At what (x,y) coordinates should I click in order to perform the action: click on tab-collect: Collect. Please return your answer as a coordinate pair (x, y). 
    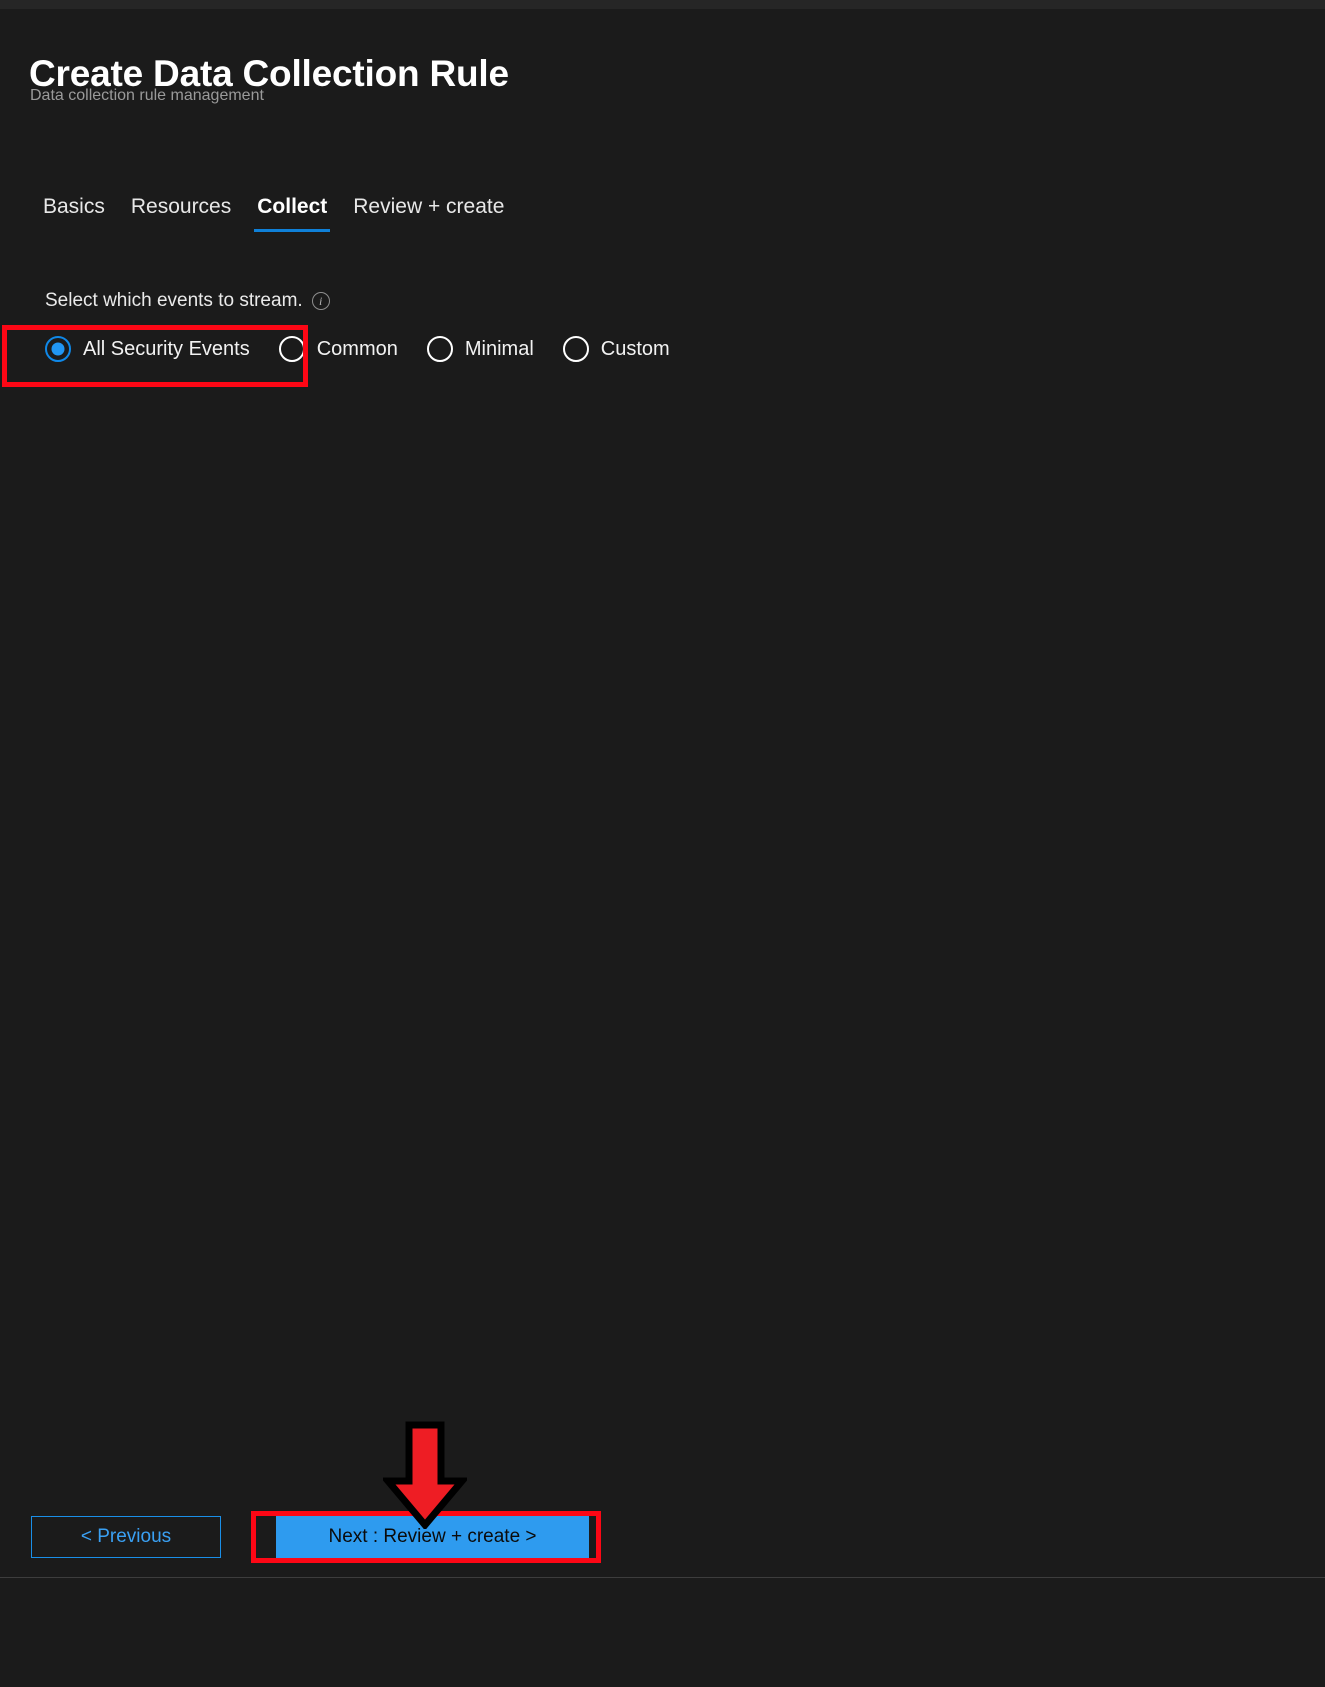
    Looking at the image, I should click on (292, 208).